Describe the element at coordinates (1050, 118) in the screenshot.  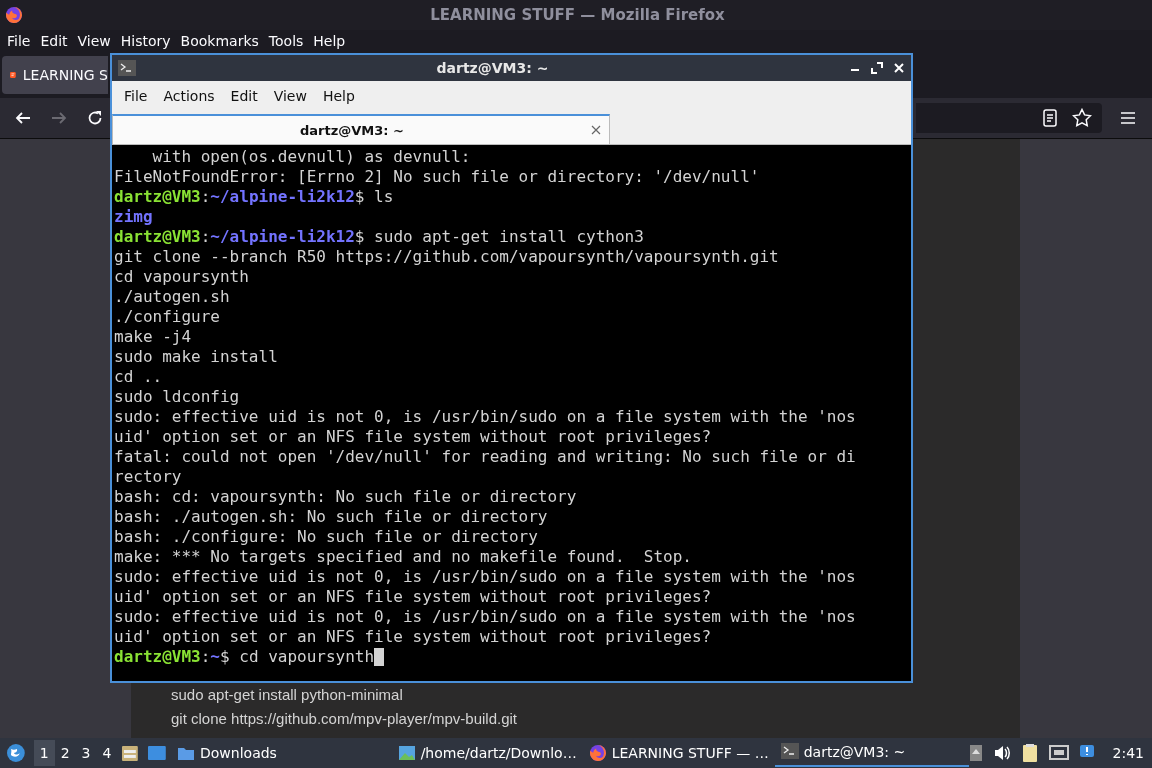
I see `reader-view-icon` at that location.